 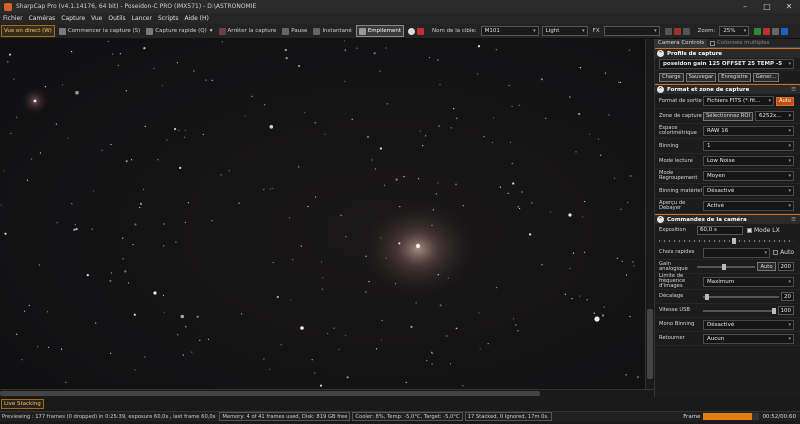 What do you see at coordinates (748, 131) in the screenshot?
I see `colour-space-select: RAW 16` at bounding box center [748, 131].